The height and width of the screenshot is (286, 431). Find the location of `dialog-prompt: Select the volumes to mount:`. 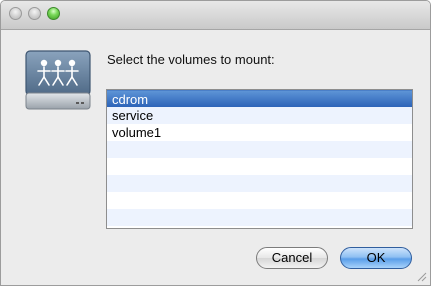

dialog-prompt: Select the volumes to mount: is located at coordinates (191, 59).